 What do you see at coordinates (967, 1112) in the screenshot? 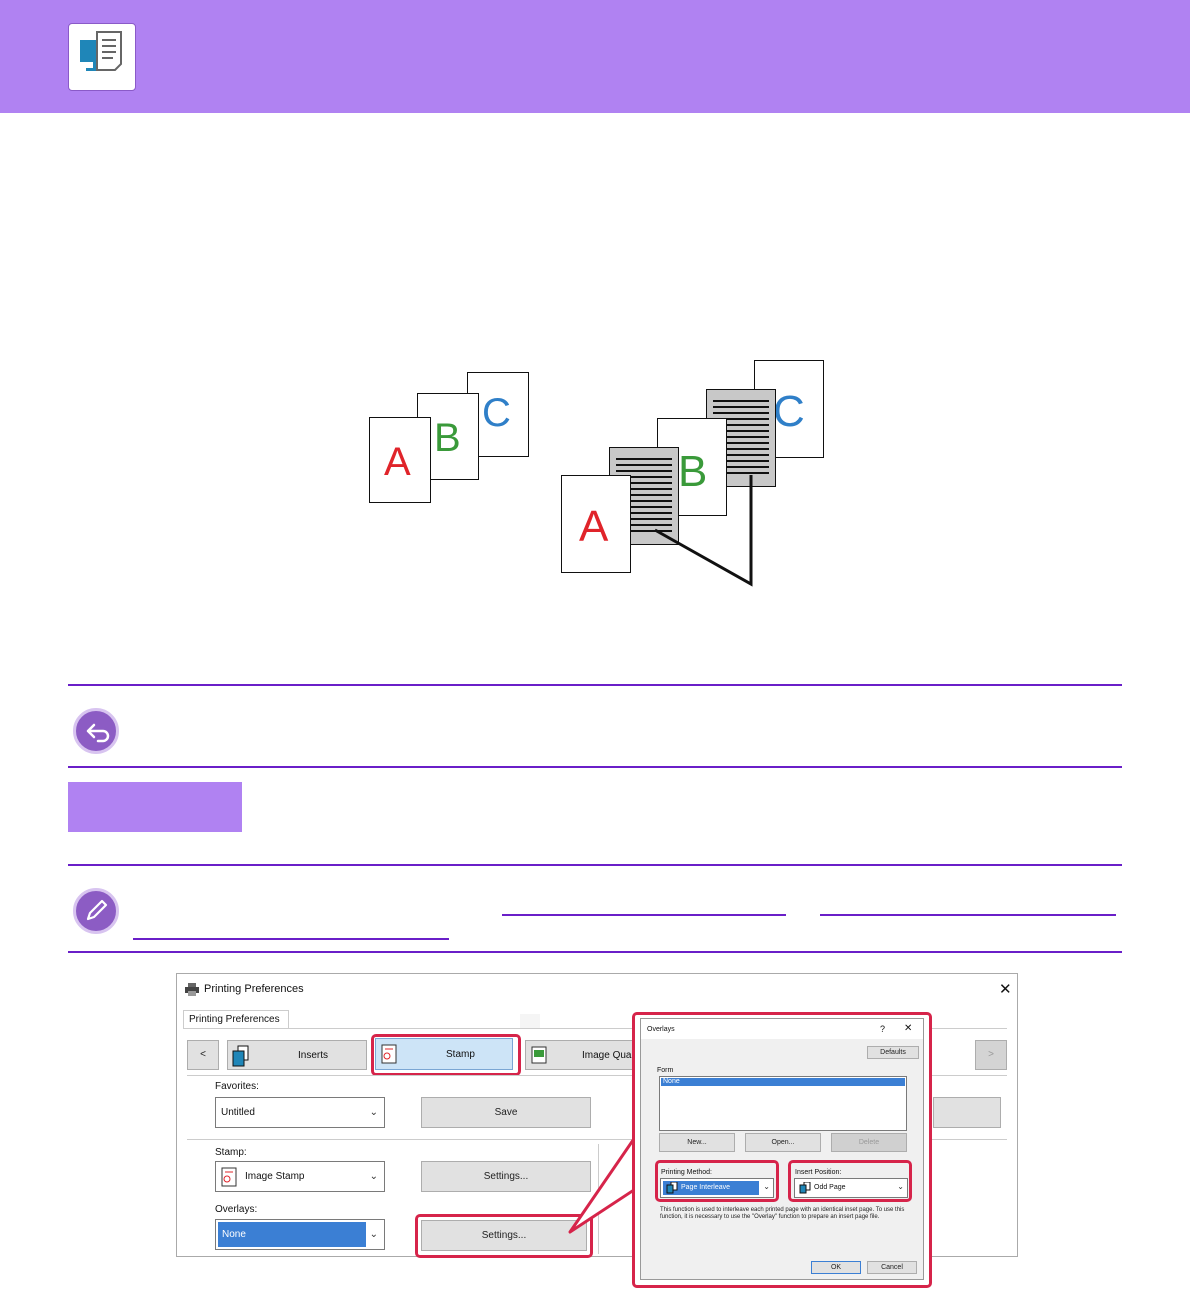
I see `partial-button` at bounding box center [967, 1112].